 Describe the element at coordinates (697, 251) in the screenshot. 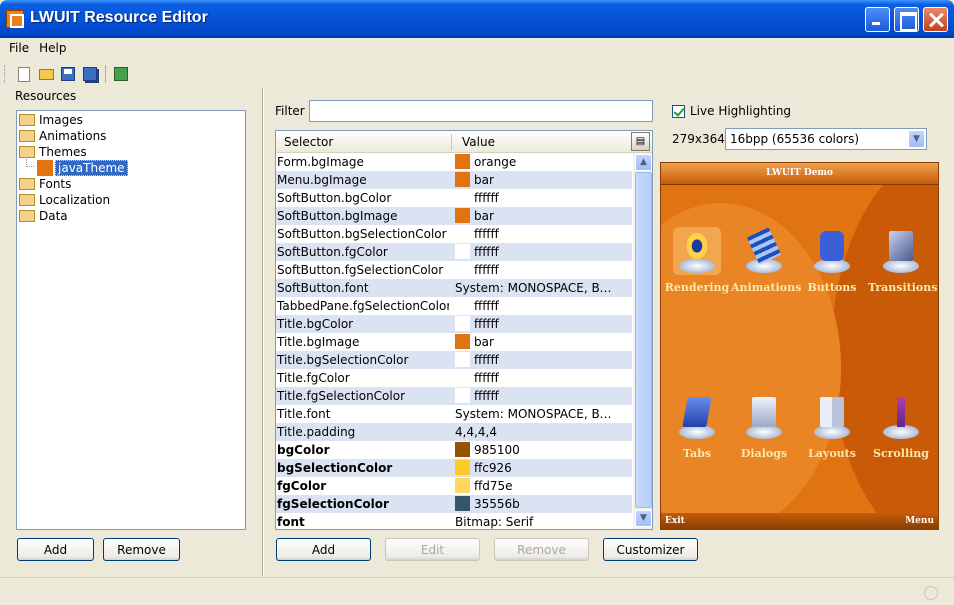

I see `rendering-icon` at that location.